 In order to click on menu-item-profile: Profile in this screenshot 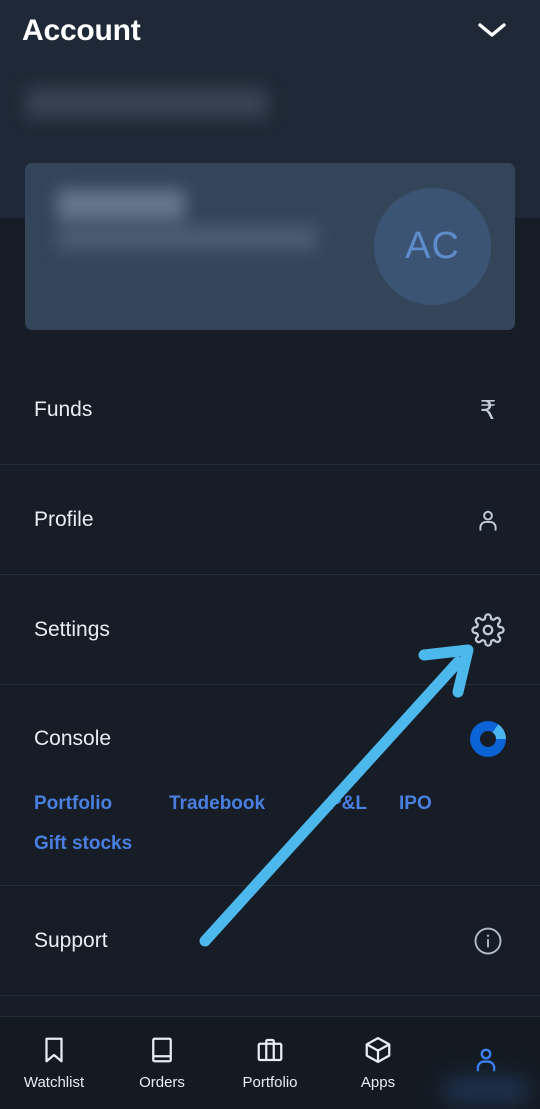, I will do `click(270, 520)`.